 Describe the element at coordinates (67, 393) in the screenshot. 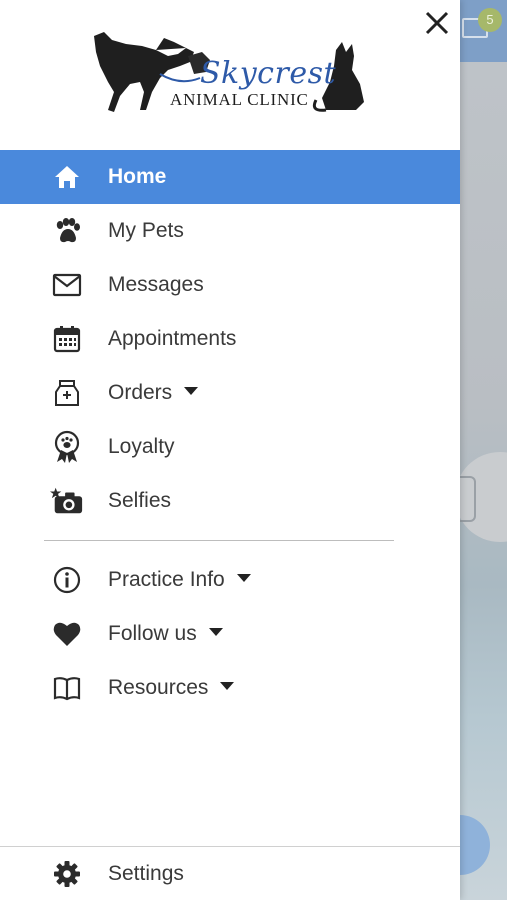

I see `pet-food-bag-icon` at that location.